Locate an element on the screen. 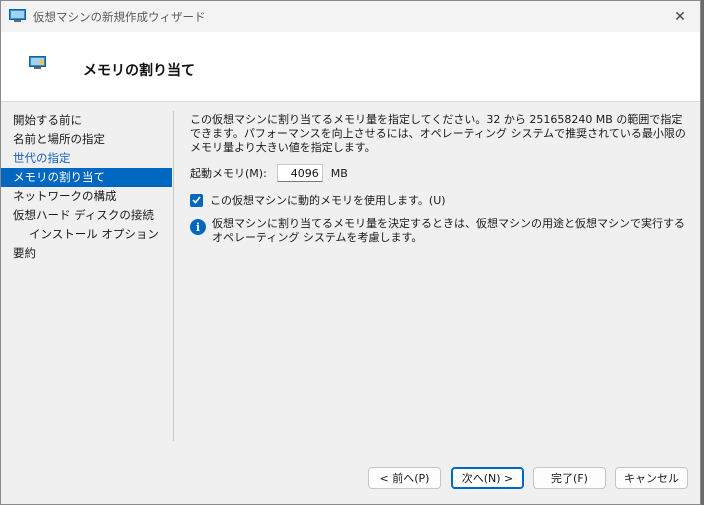  nav-divider is located at coordinates (173, 276).